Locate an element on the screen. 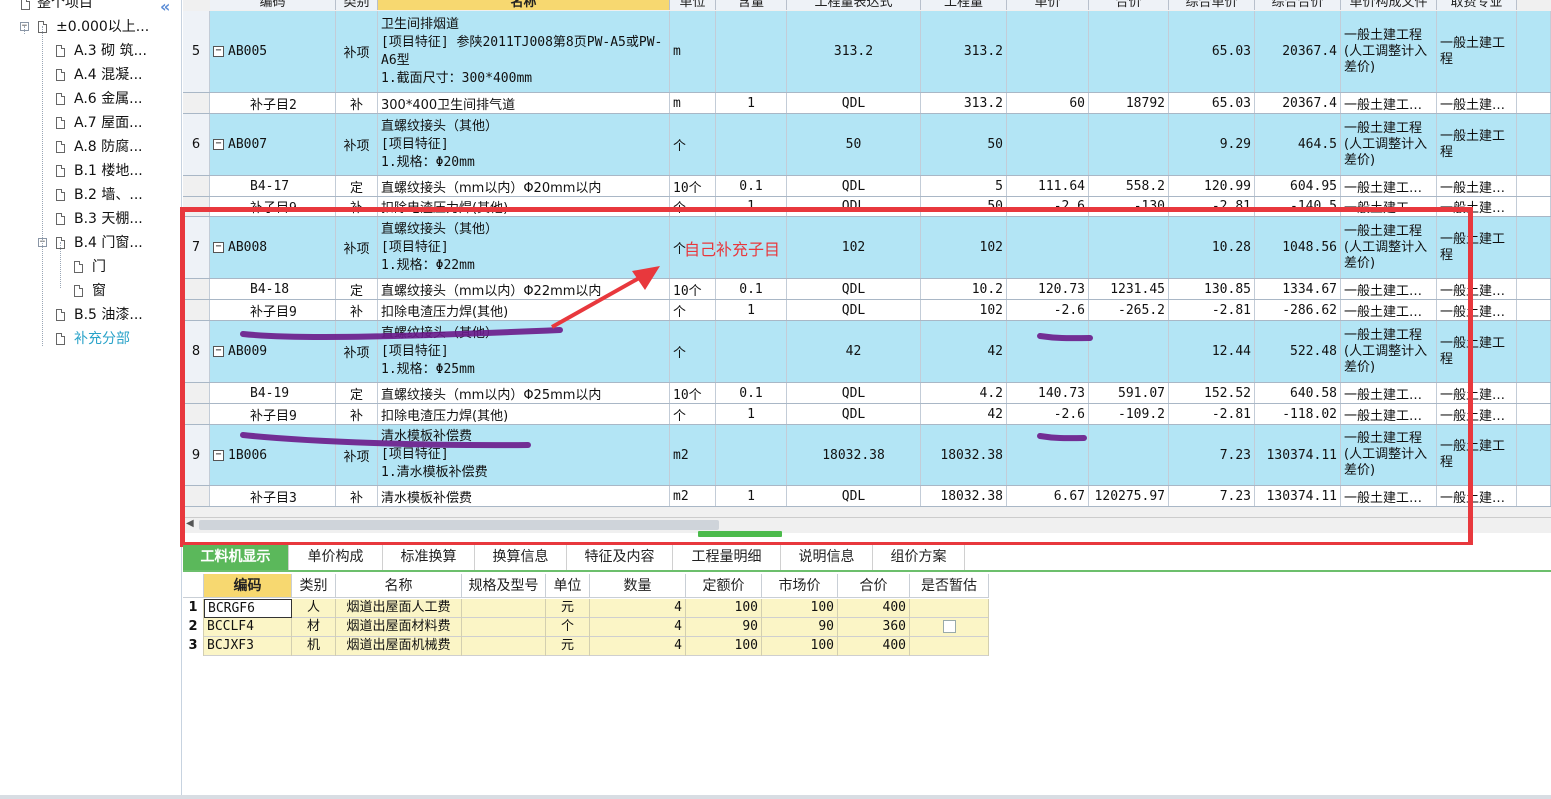  cell-comp-price: 120.99 is located at coordinates (1212, 186).